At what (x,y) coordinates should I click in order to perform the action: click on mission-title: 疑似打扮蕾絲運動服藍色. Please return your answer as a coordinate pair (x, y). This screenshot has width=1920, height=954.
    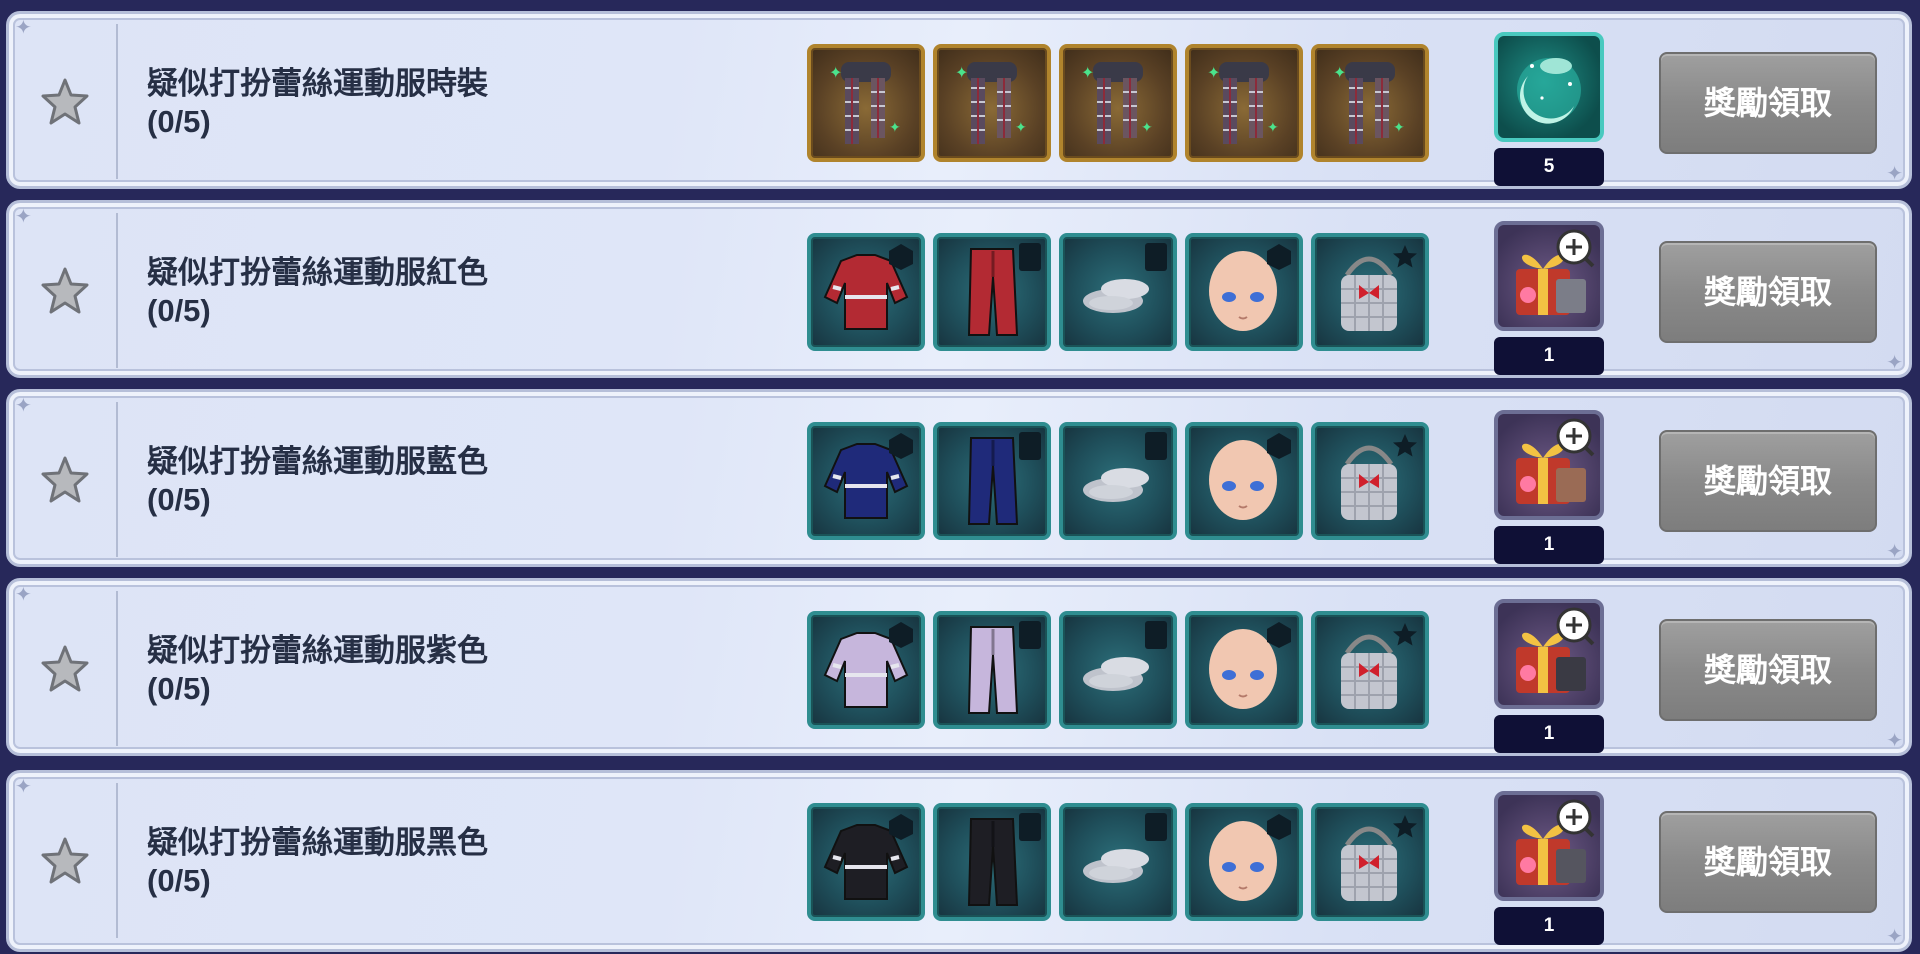
    Looking at the image, I should click on (317, 461).